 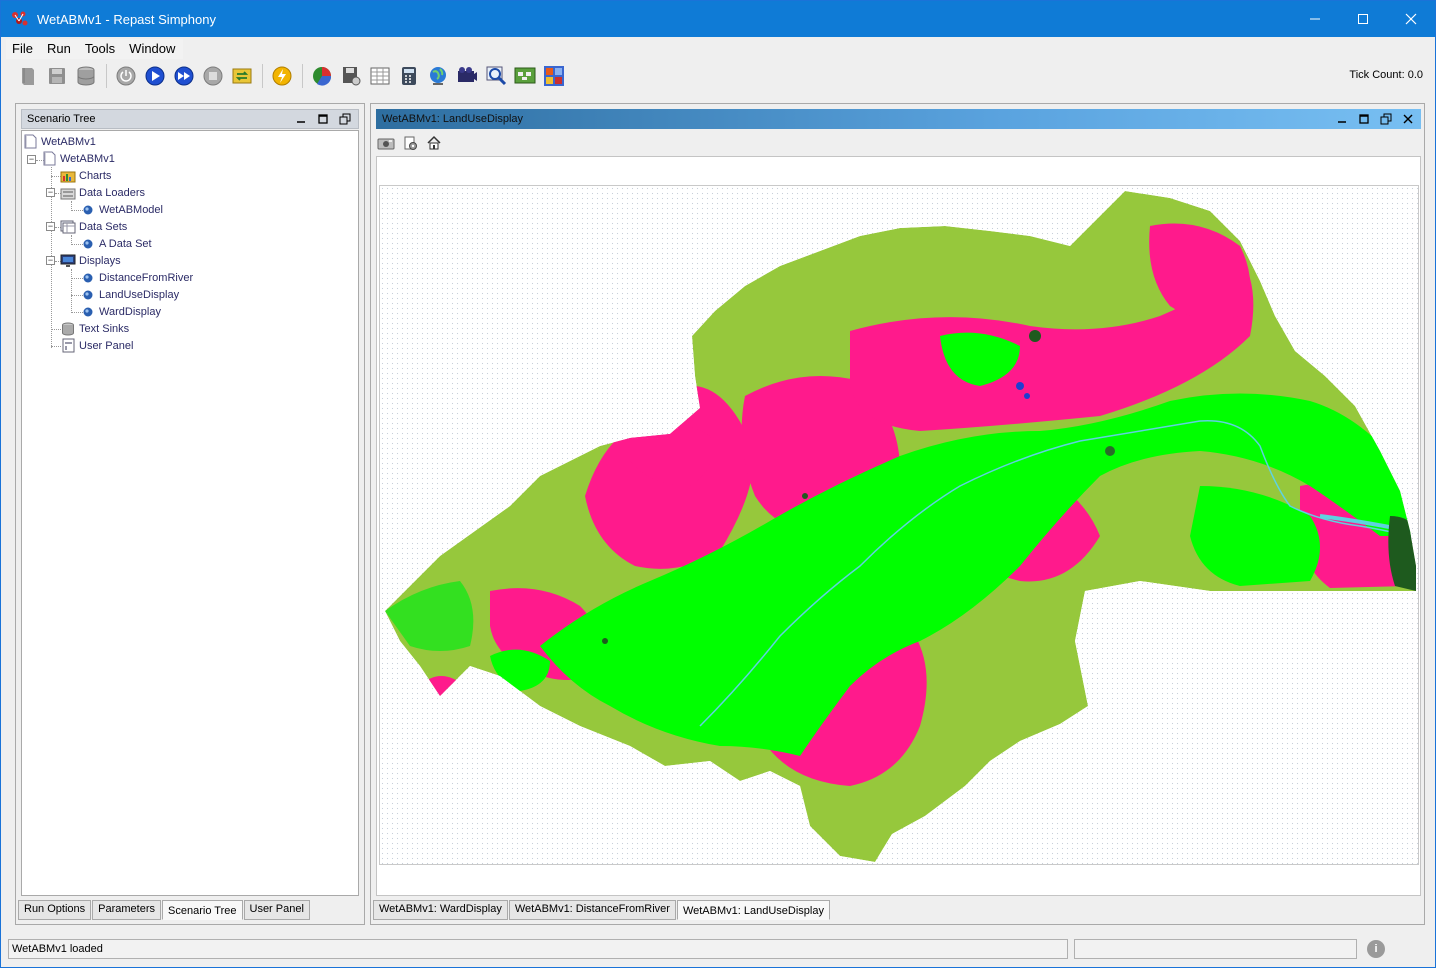 What do you see at coordinates (898, 119) in the screenshot?
I see `display-header: WetABMv1: LandUseDisplay` at bounding box center [898, 119].